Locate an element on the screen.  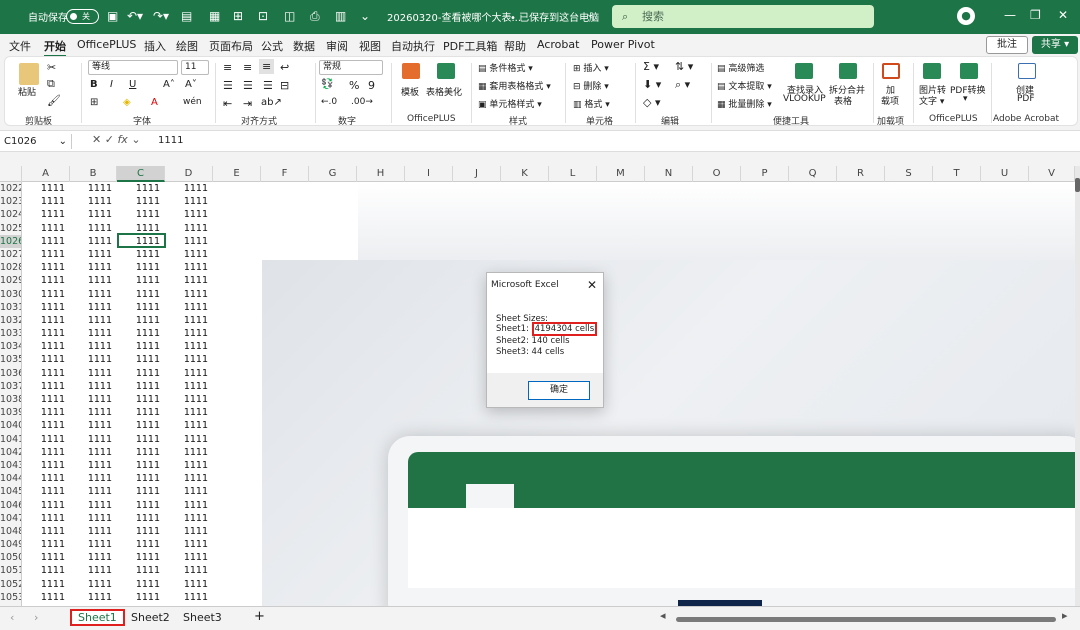
cut-icon: ✂ is located at coordinates (51, 67).